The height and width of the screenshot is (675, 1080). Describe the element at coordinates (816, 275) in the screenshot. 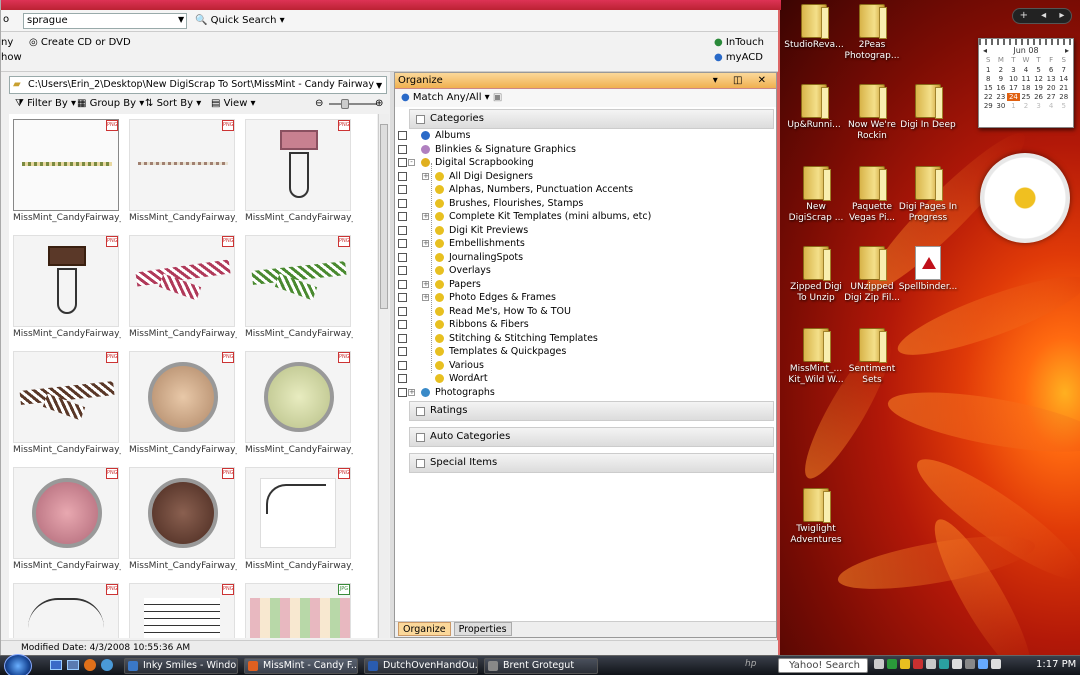

I see `desktop-icon: Zipped Digi To Unzip` at that location.